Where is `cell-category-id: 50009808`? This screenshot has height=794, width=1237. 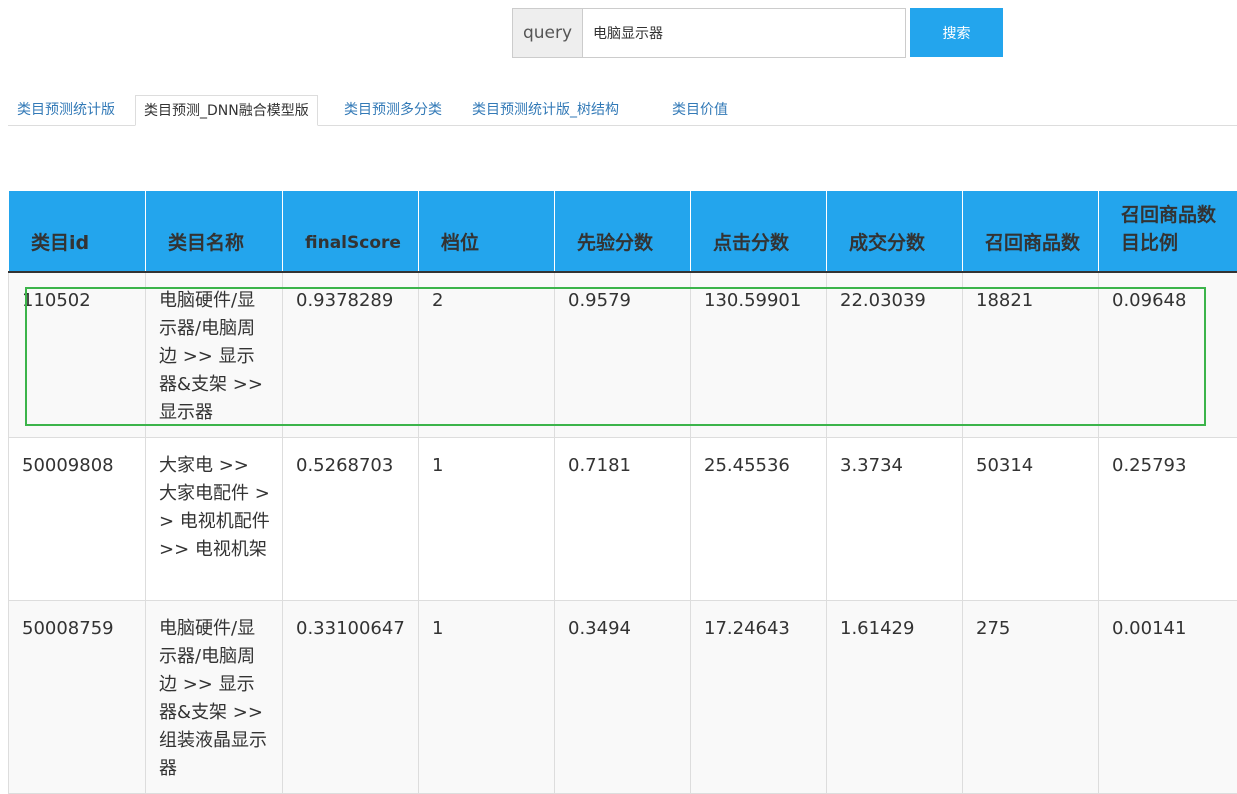
cell-category-id: 50009808 is located at coordinates (77, 519).